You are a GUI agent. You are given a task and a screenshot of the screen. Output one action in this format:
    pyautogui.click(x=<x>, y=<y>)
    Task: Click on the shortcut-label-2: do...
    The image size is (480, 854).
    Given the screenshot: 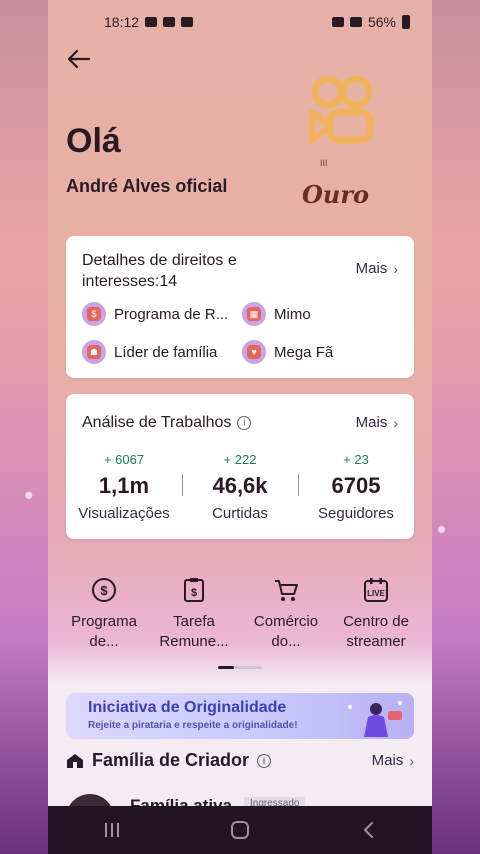 What is the action you would take?
    pyautogui.click(x=286, y=641)
    